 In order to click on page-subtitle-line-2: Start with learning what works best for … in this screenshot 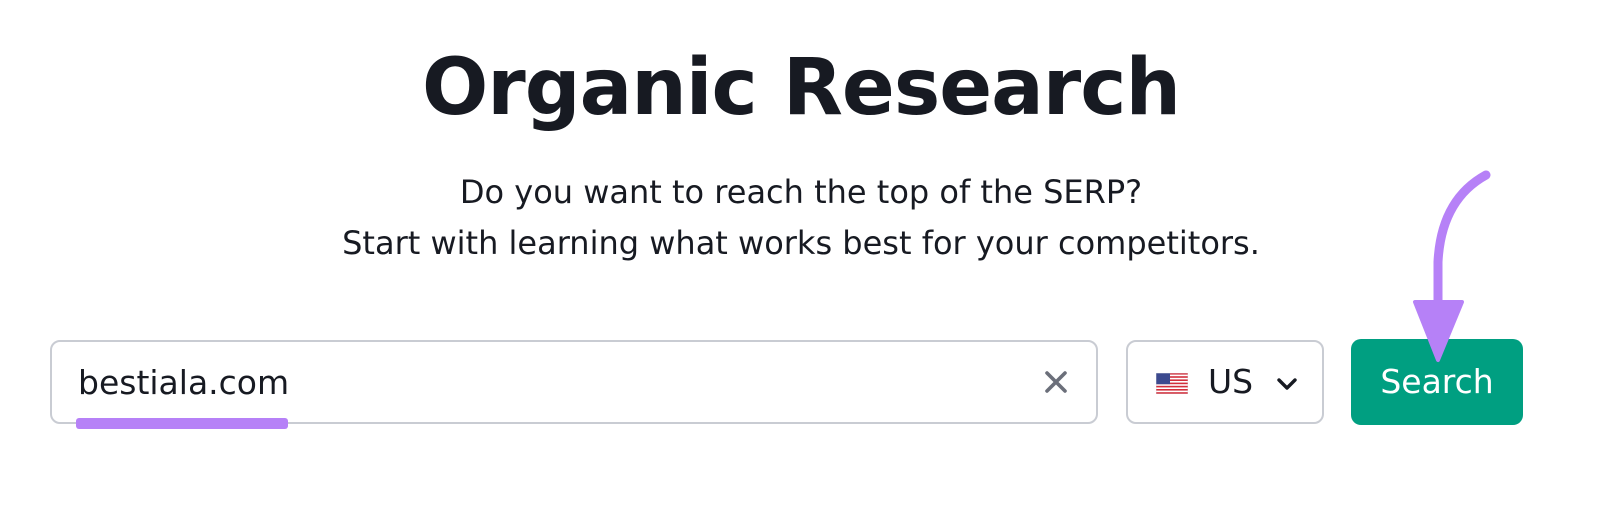, I will do `click(801, 243)`.